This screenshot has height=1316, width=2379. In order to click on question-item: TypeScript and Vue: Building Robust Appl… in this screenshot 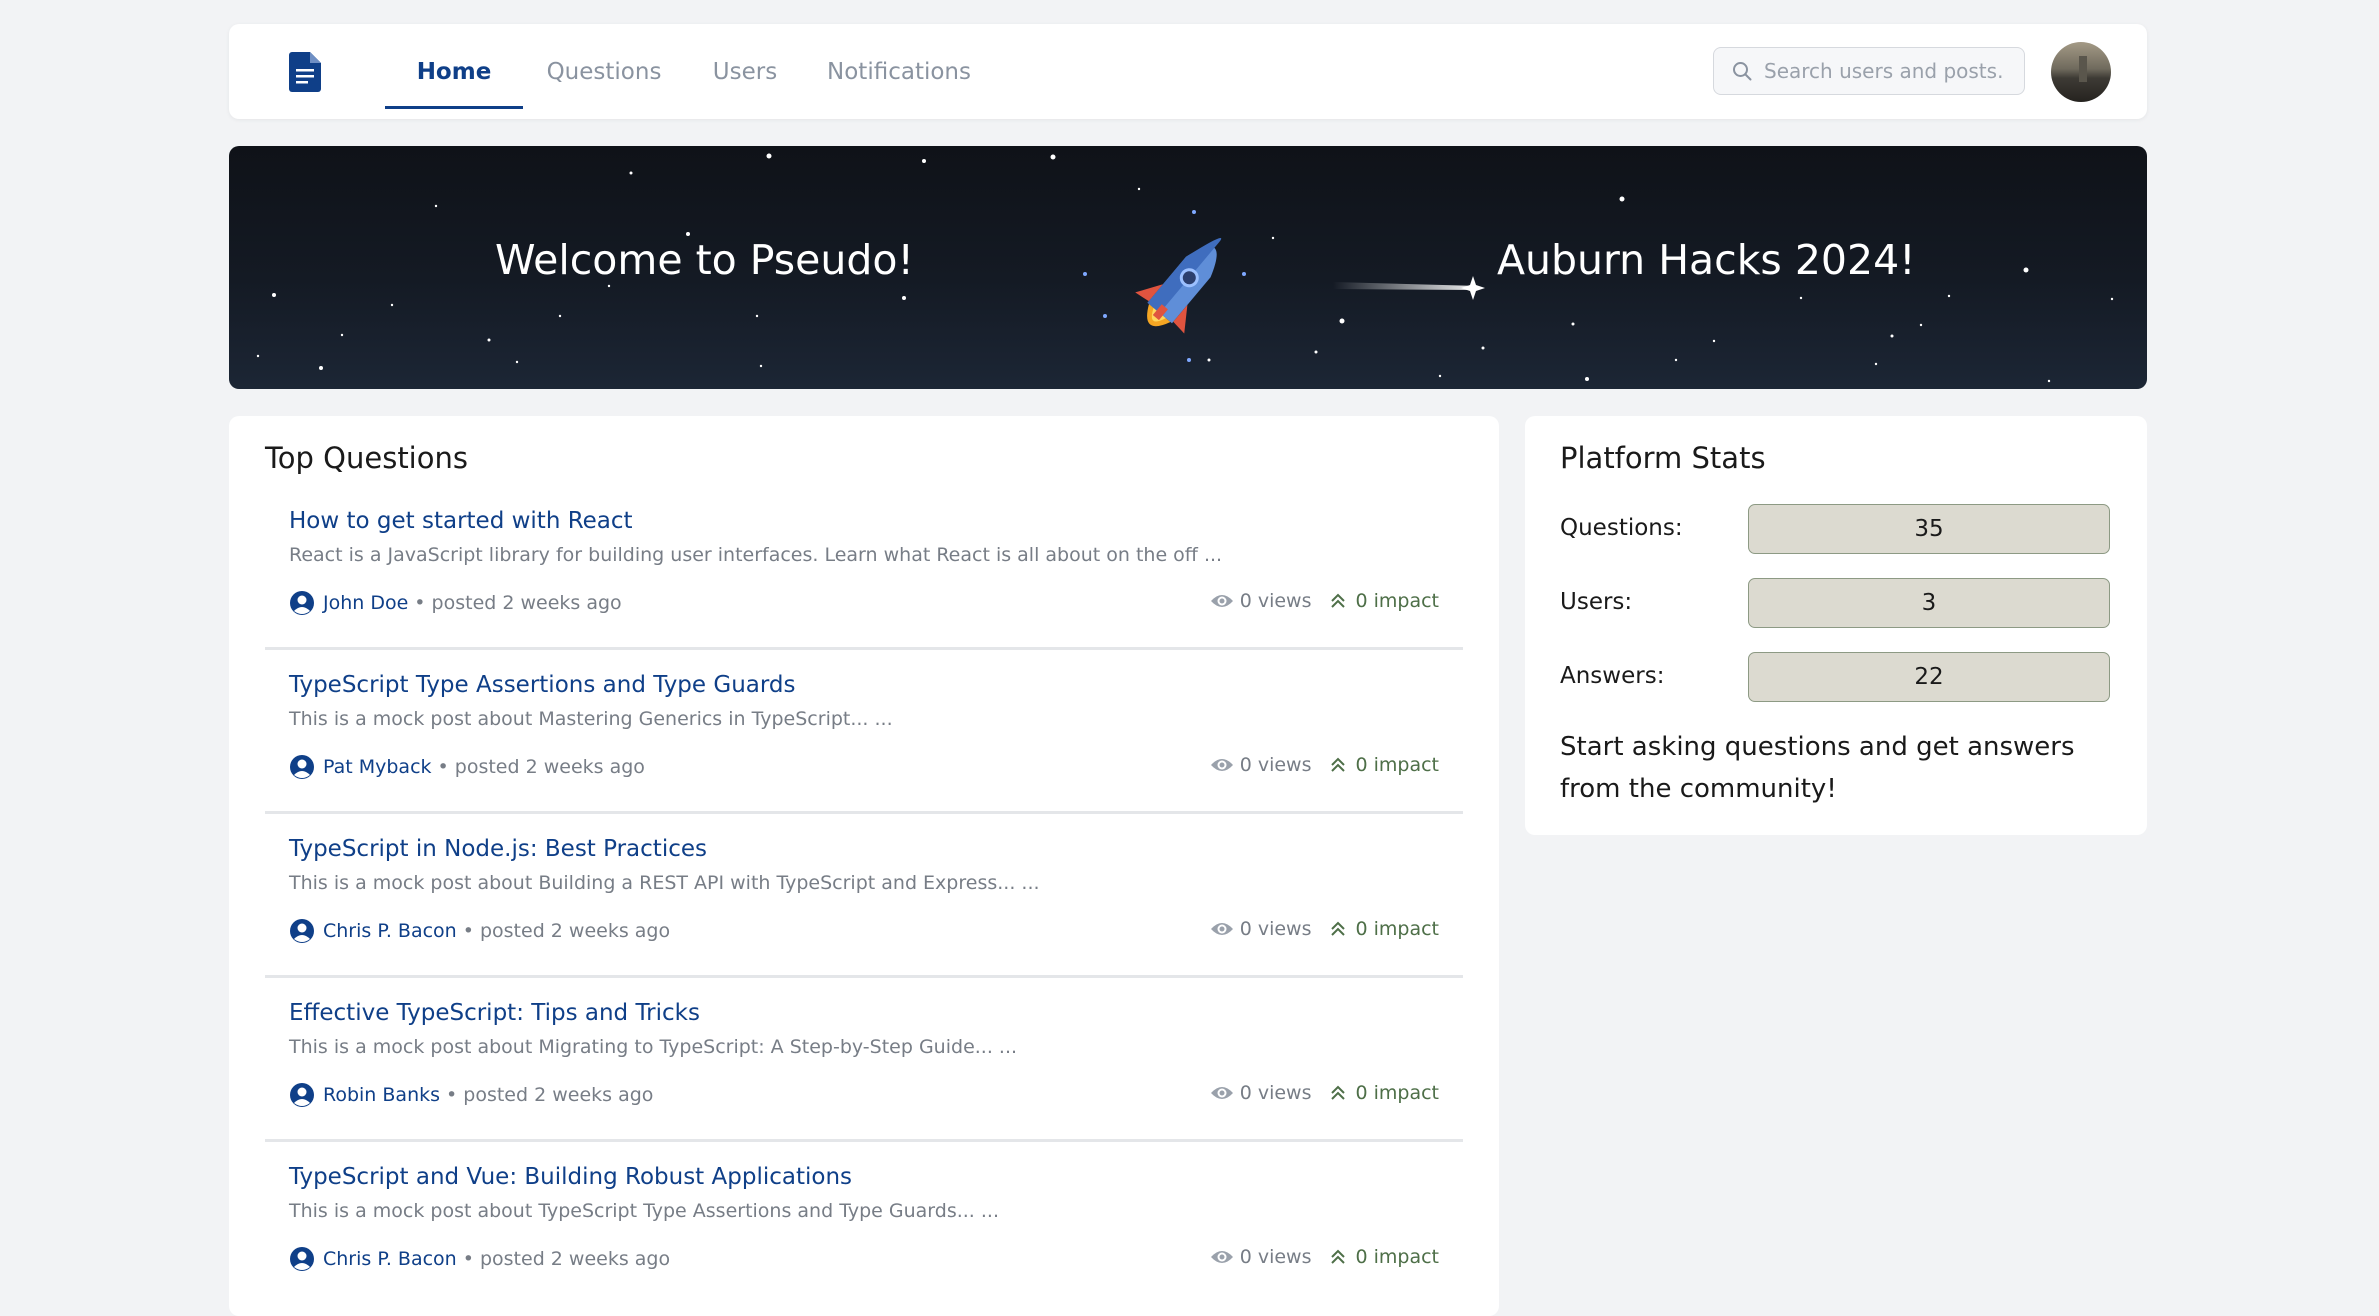, I will do `click(864, 1224)`.